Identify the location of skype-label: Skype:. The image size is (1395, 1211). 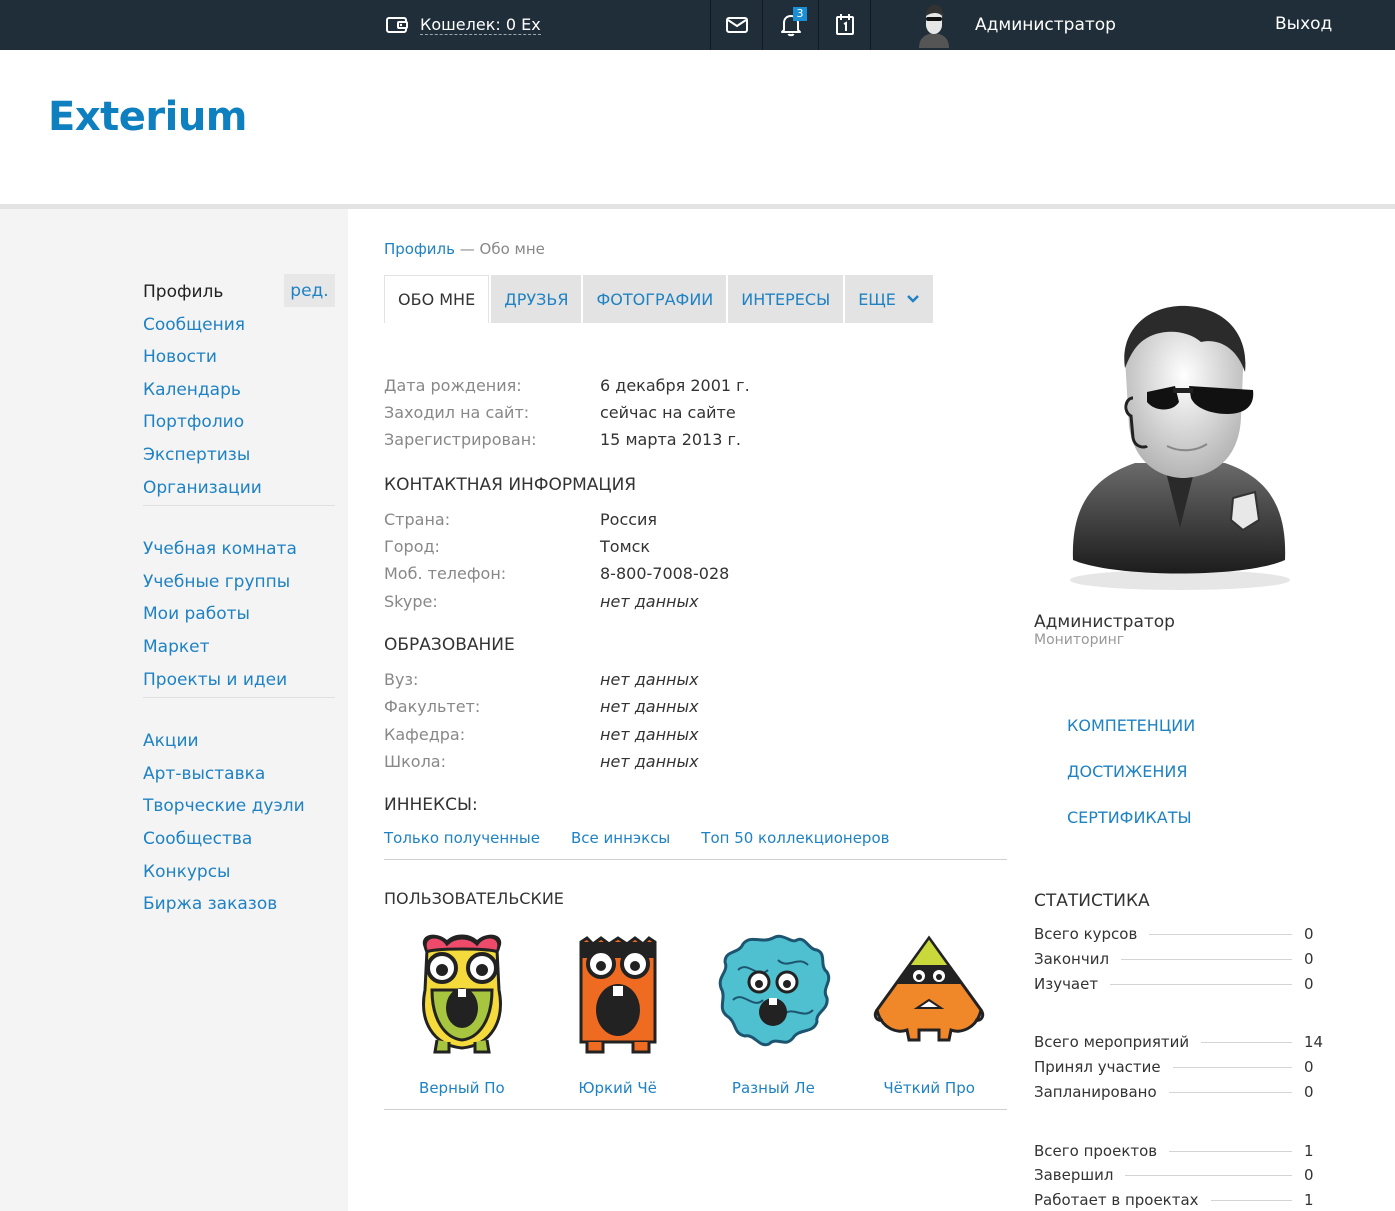
(411, 601).